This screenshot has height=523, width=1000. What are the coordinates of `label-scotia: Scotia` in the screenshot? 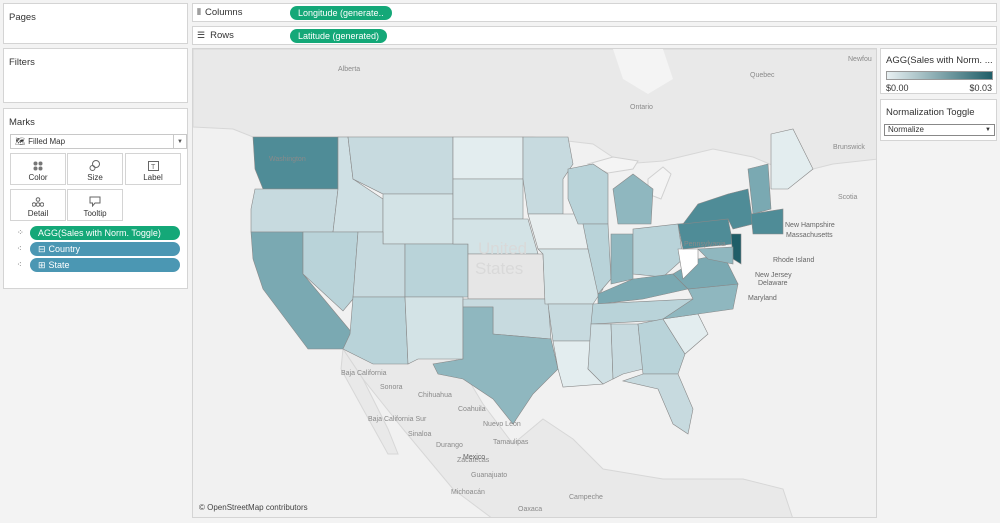 It's located at (848, 197).